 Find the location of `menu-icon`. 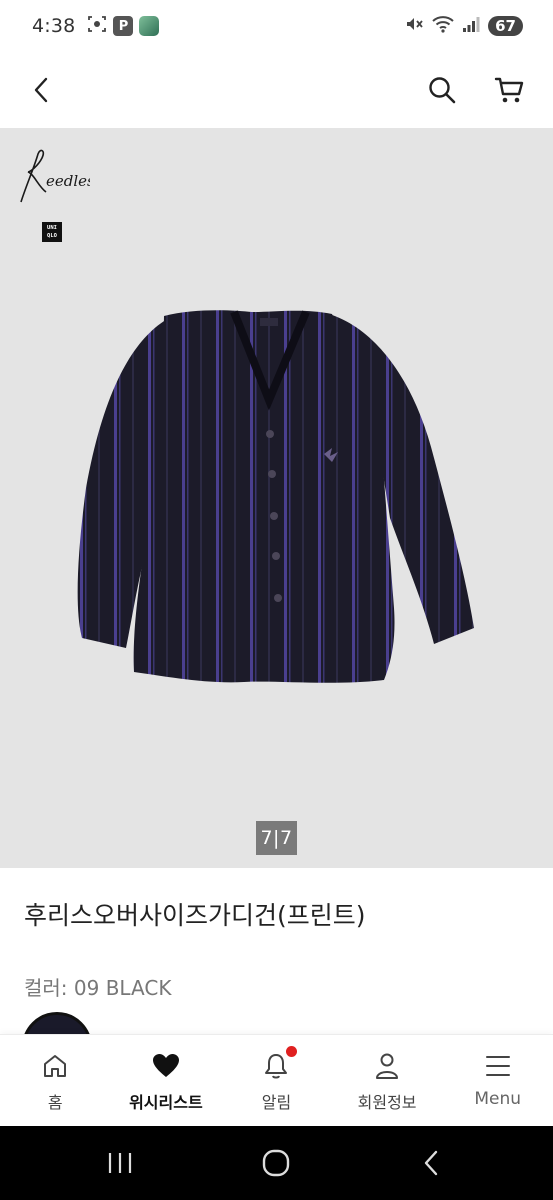

menu-icon is located at coordinates (498, 1066).